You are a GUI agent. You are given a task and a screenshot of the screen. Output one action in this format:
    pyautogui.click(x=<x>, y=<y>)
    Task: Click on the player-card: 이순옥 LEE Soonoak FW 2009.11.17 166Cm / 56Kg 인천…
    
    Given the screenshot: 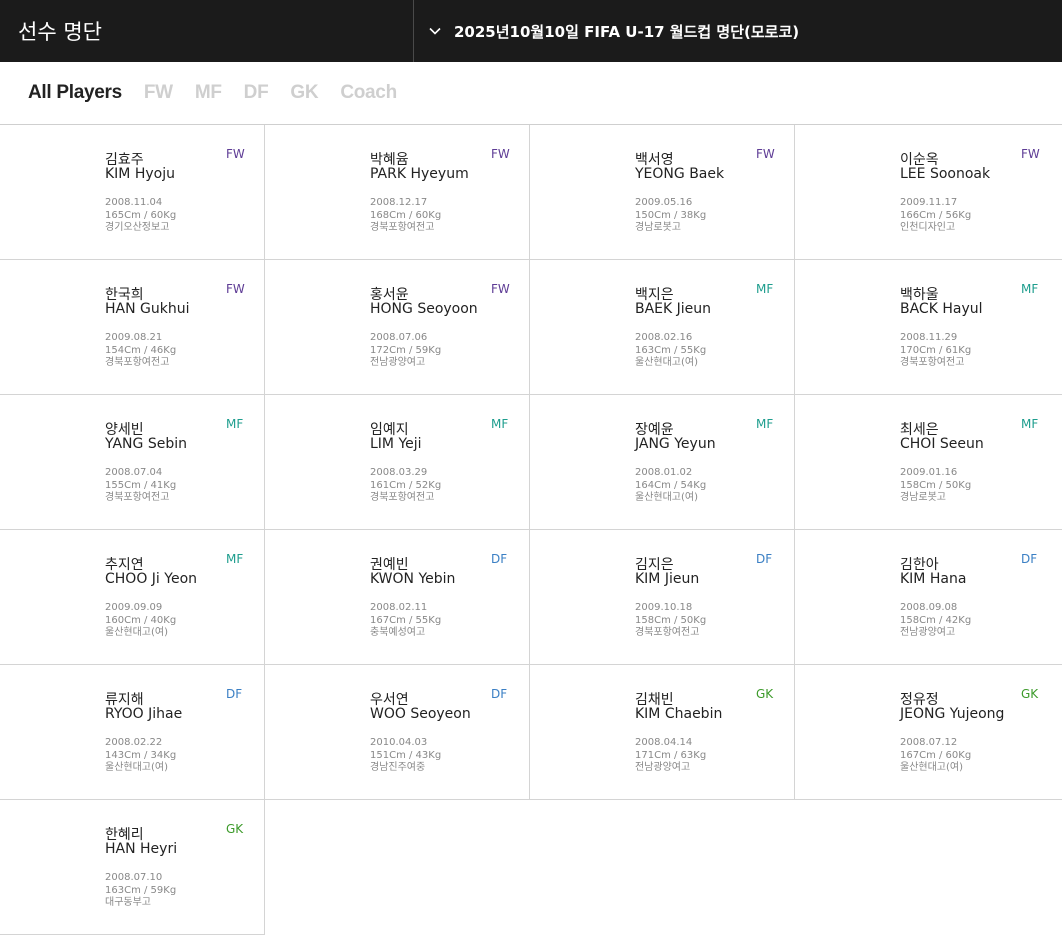 What is the action you would take?
    pyautogui.click(x=928, y=192)
    